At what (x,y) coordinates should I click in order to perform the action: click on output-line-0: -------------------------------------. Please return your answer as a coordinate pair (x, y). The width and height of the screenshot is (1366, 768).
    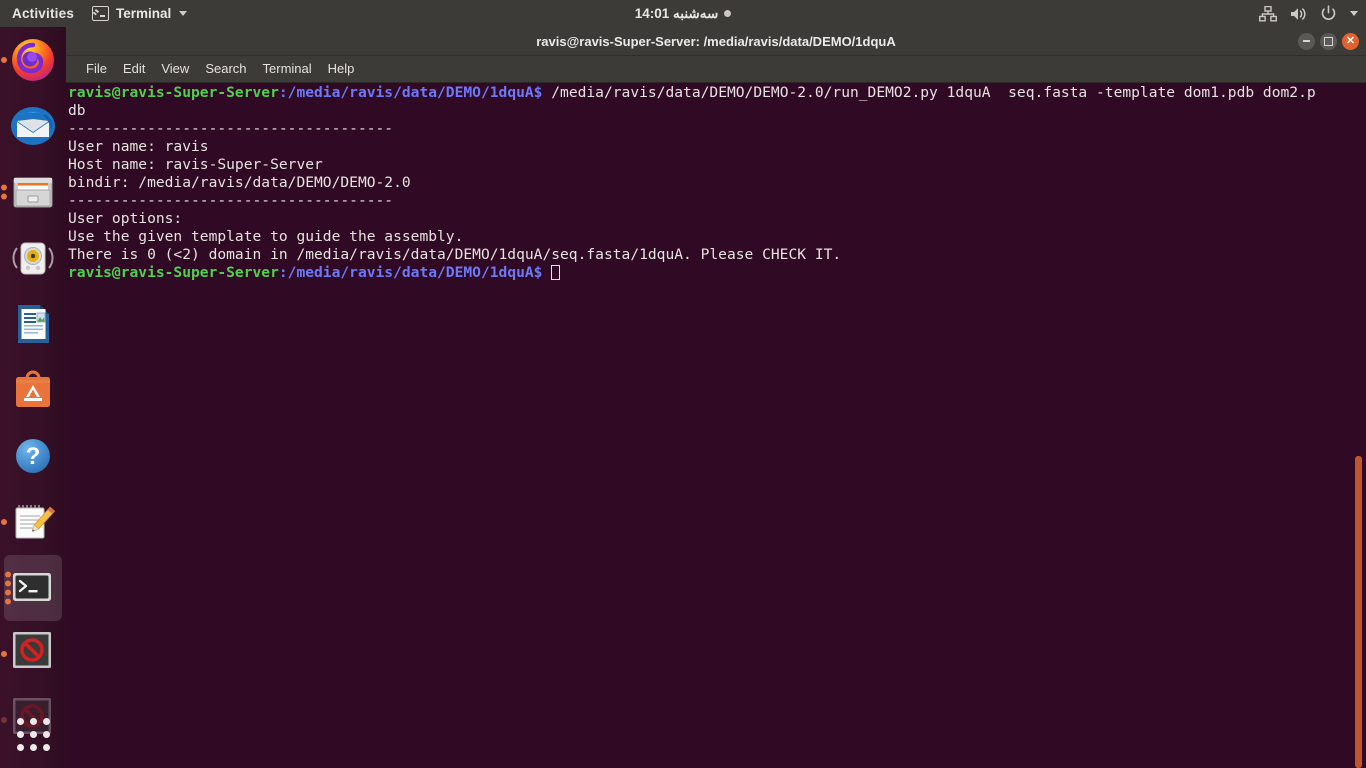
    Looking at the image, I should click on (231, 128).